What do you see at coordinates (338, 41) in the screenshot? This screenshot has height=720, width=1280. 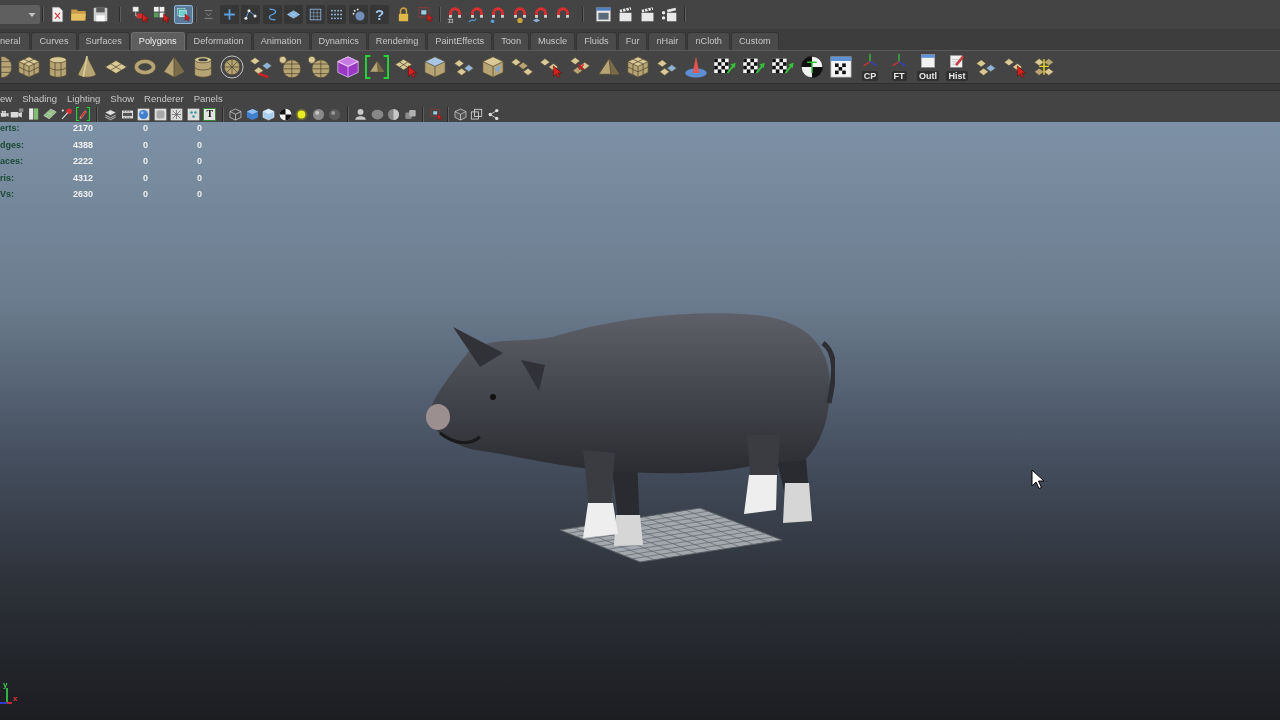 I see `shelf-tab: Dynamics` at bounding box center [338, 41].